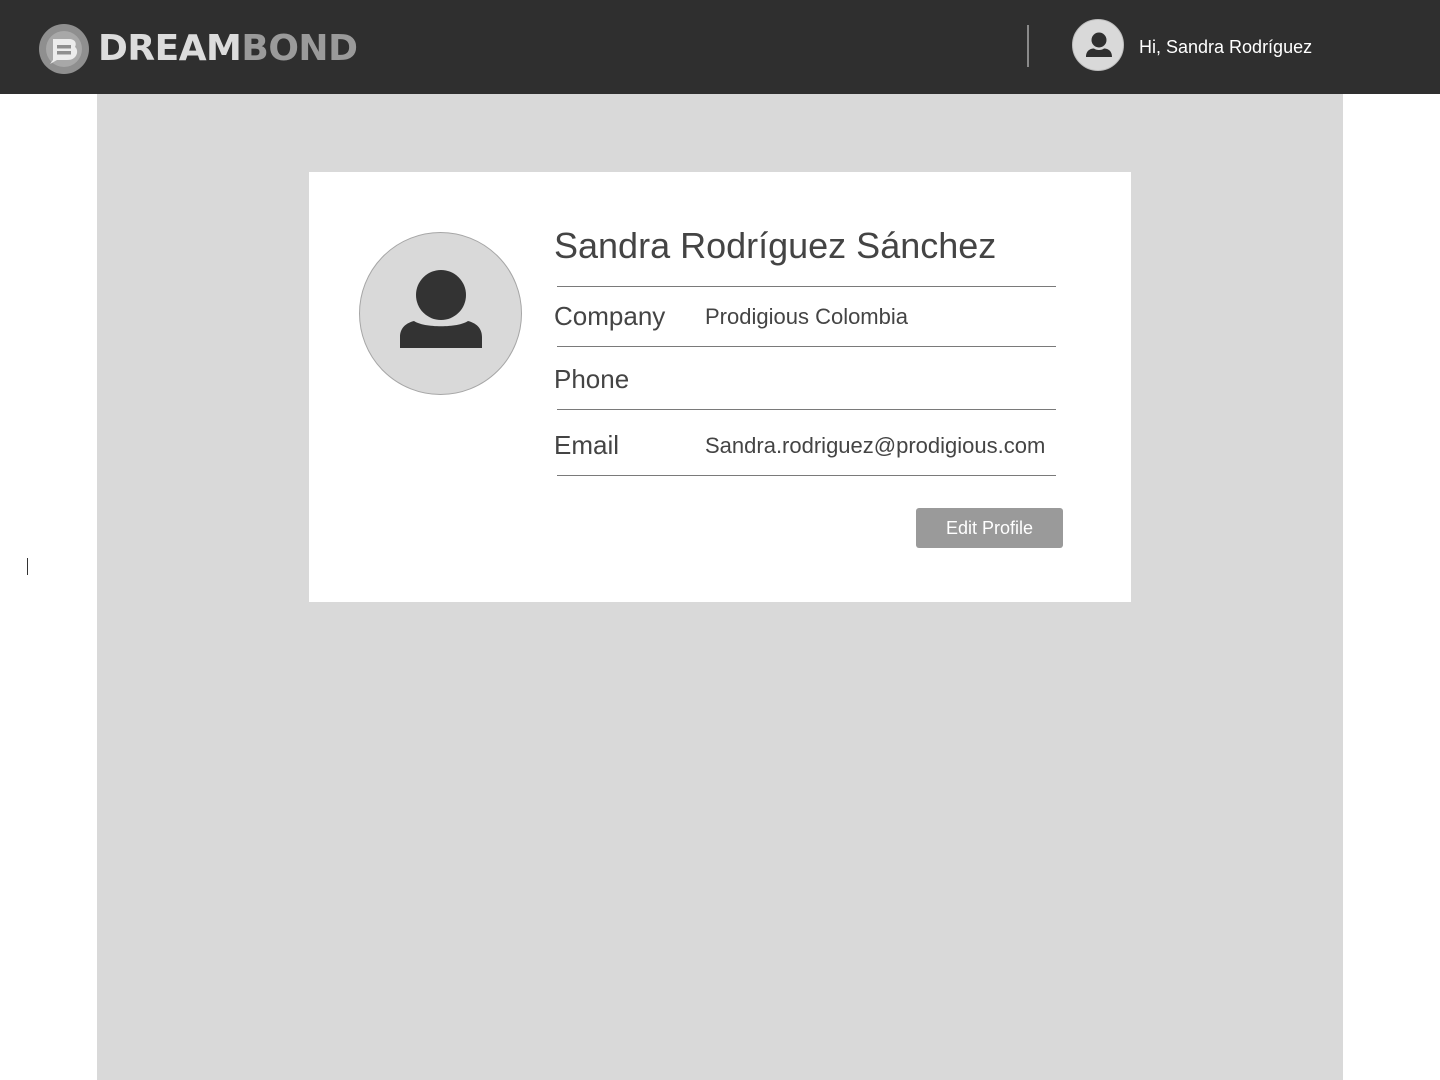 This screenshot has height=1080, width=1440. What do you see at coordinates (775, 245) in the screenshot?
I see `profile-full-name: Sandra Rodríguez Sánchez` at bounding box center [775, 245].